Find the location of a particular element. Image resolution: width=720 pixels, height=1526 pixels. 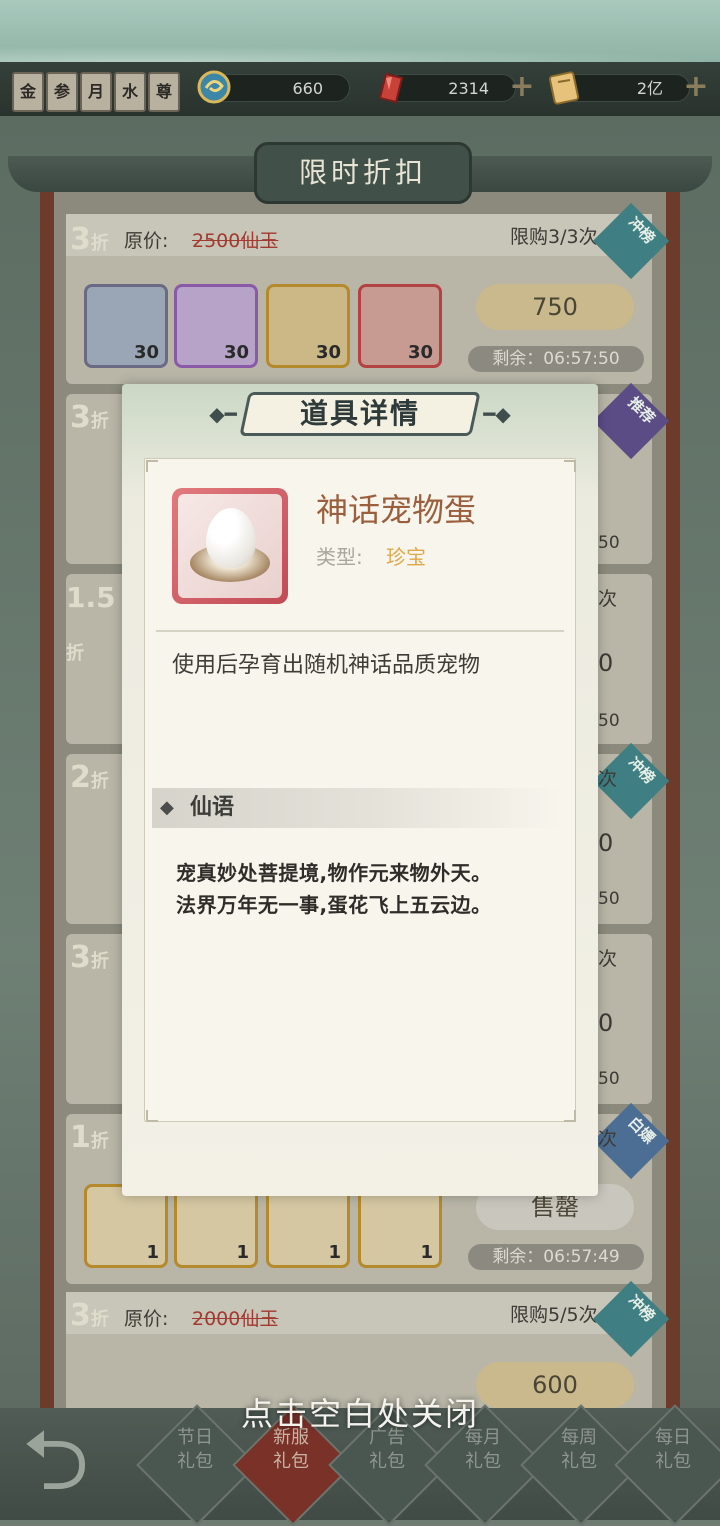

sold-out-label: 售罄 is located at coordinates (555, 1207).